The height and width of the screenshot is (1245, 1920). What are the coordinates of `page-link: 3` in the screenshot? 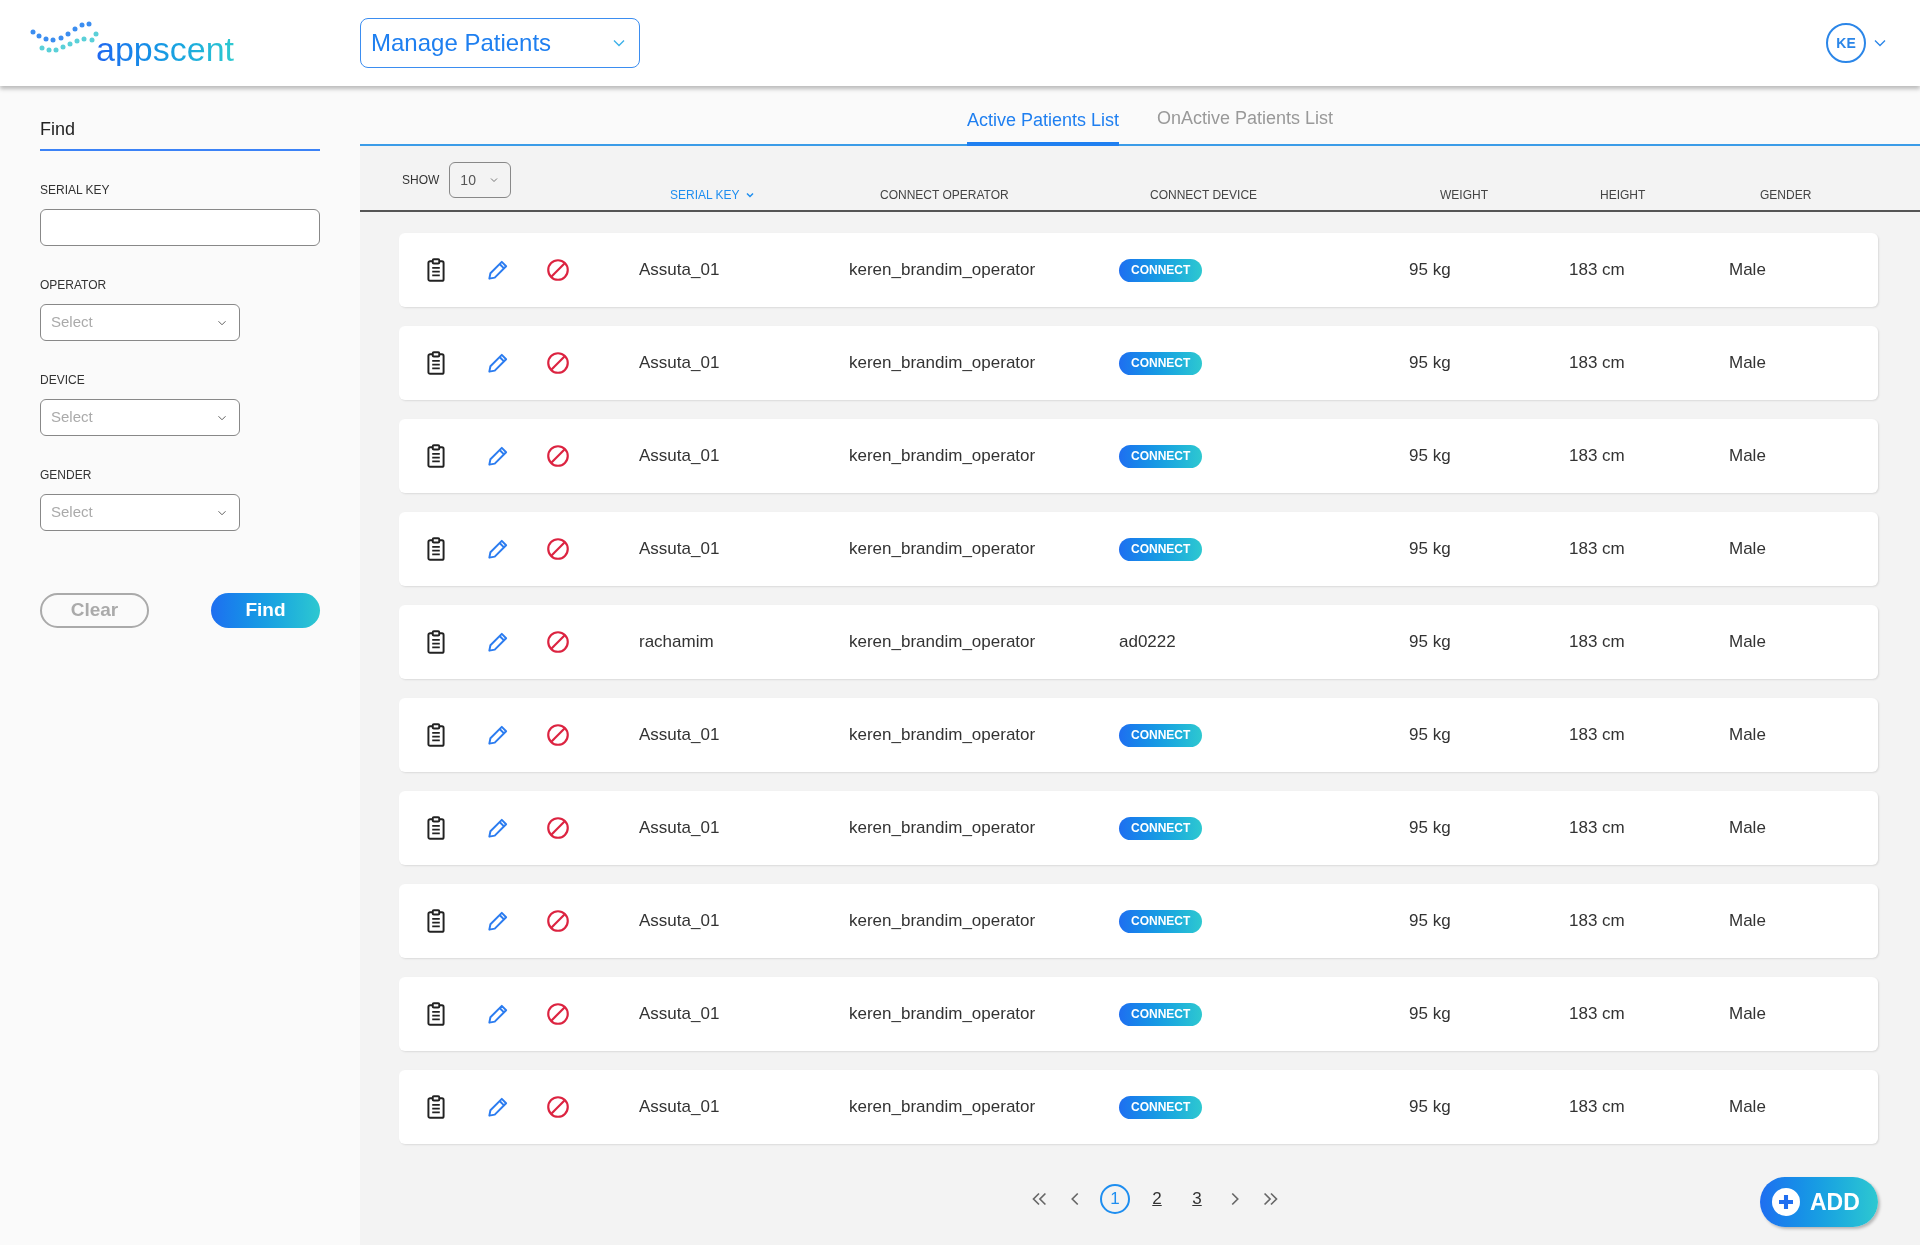 It's located at (1197, 1199).